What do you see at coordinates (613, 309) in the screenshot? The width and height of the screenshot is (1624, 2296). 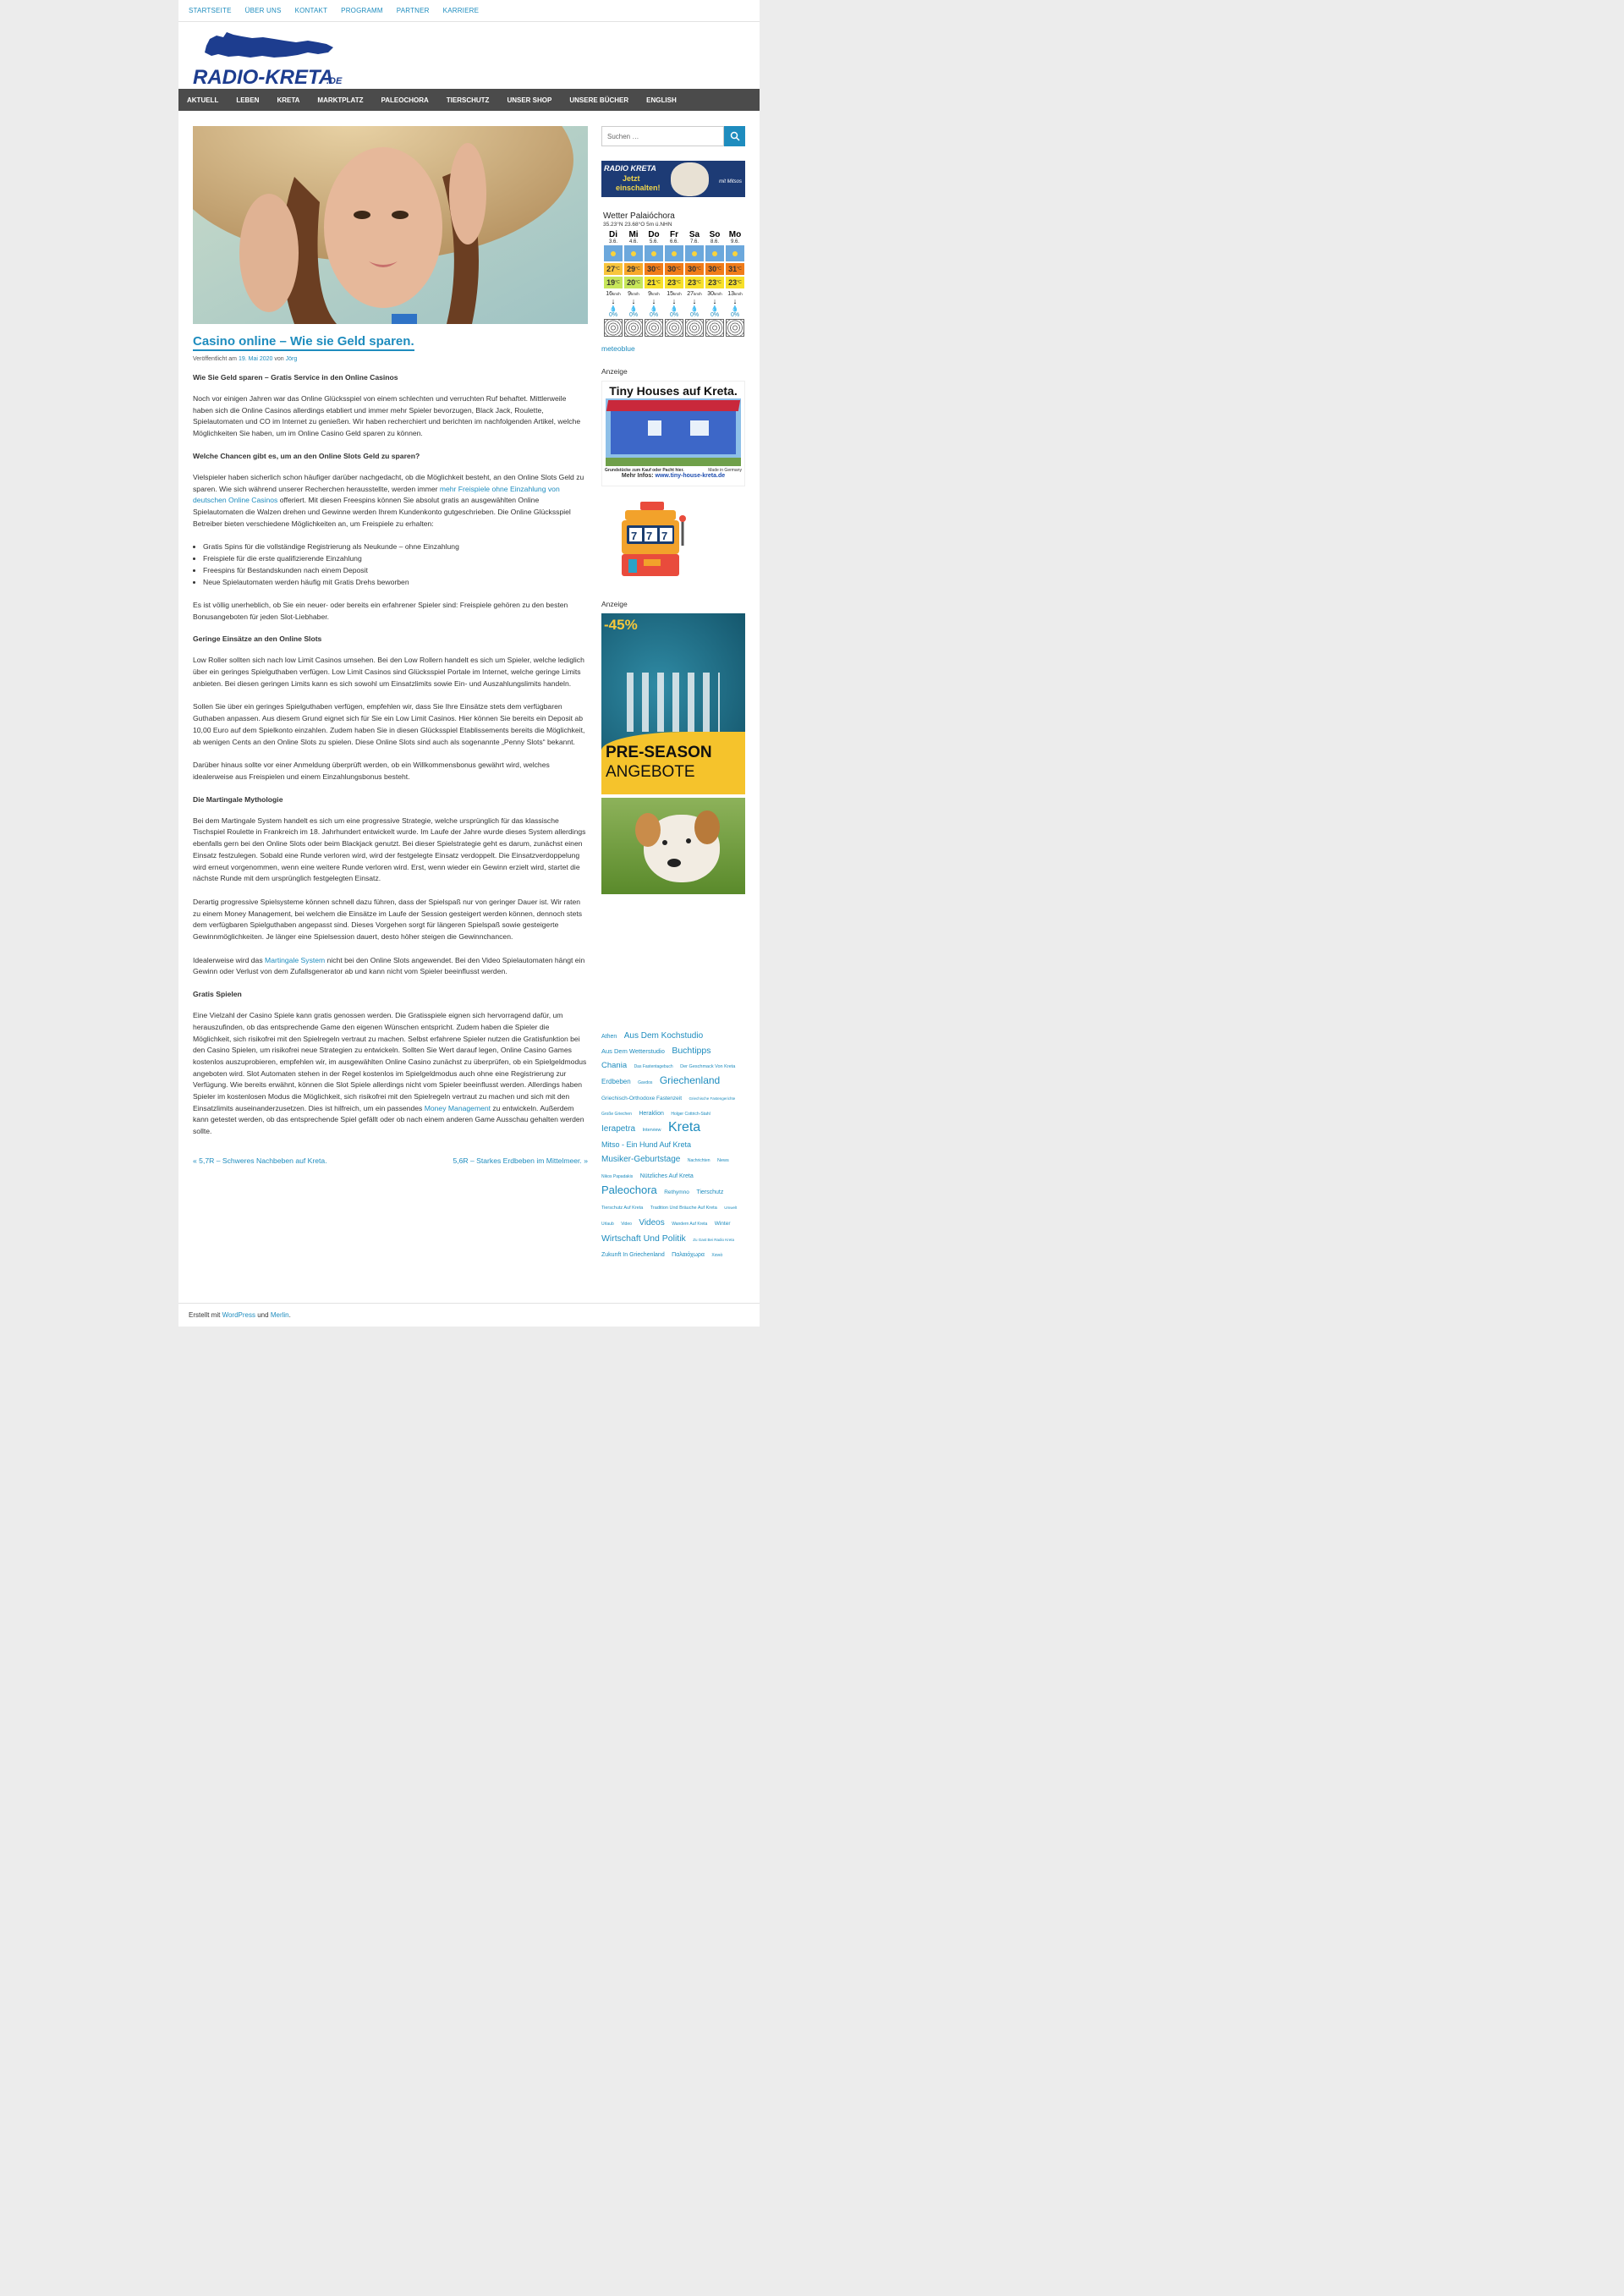 I see `raindrop-icon: 💧` at bounding box center [613, 309].